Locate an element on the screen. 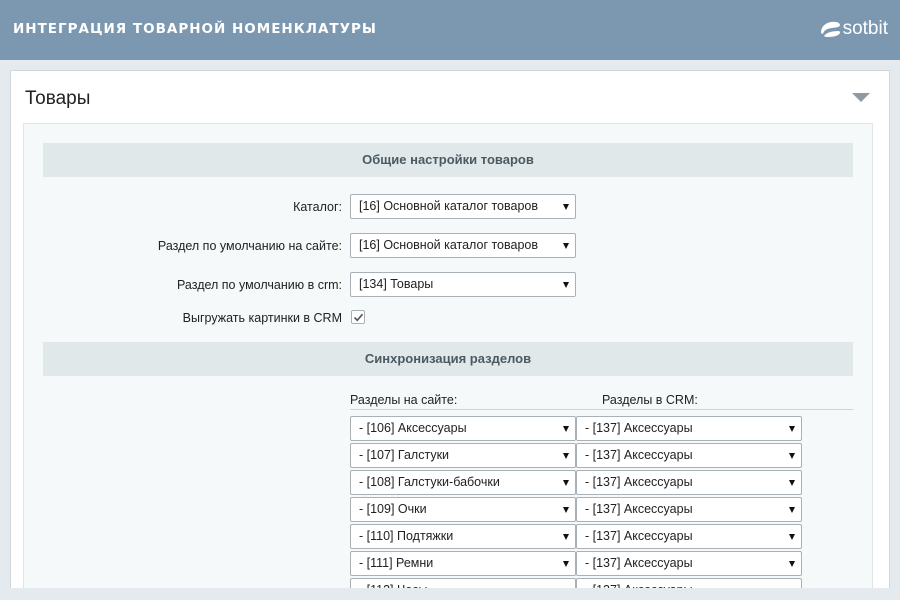 Image resolution: width=900 pixels, height=600 pixels. logo-text: sotbit is located at coordinates (865, 28).